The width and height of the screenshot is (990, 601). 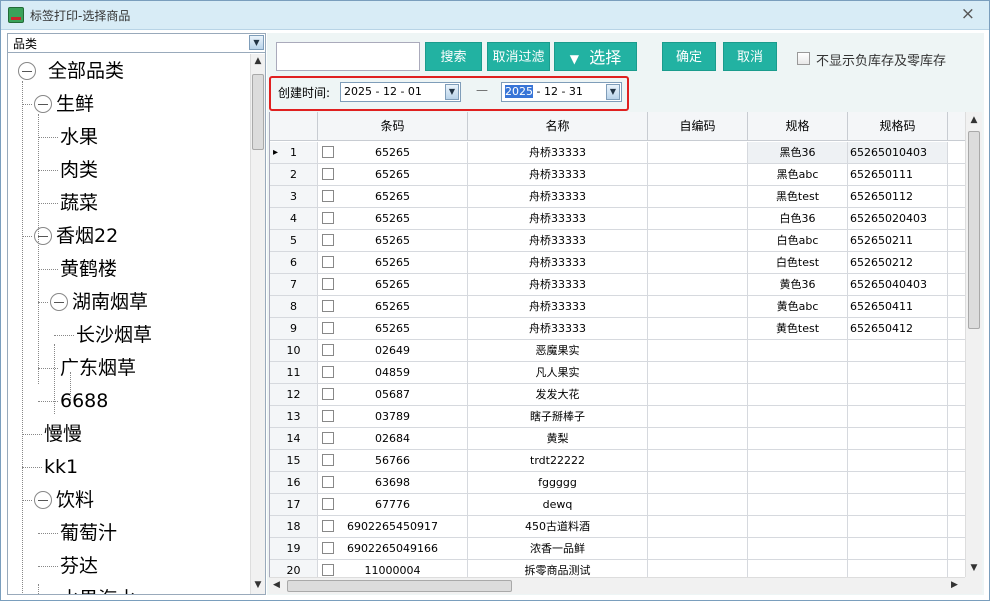 I want to click on row-header: 17, so click(x=294, y=505).